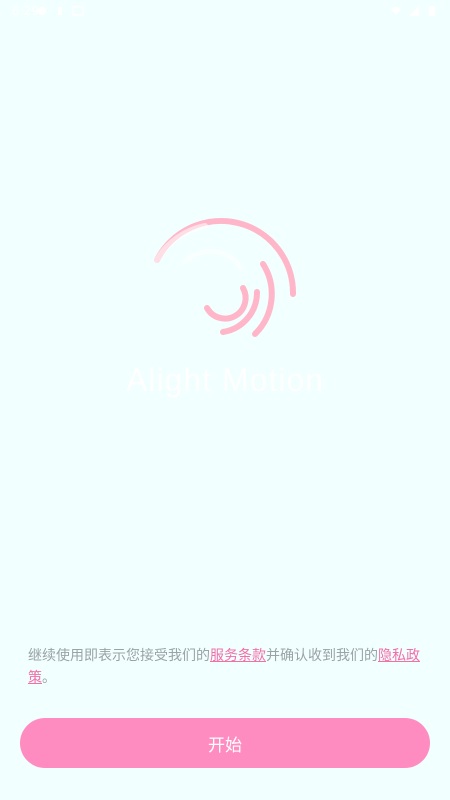  I want to click on alight-motion-swirl-icon, so click(225, 277).